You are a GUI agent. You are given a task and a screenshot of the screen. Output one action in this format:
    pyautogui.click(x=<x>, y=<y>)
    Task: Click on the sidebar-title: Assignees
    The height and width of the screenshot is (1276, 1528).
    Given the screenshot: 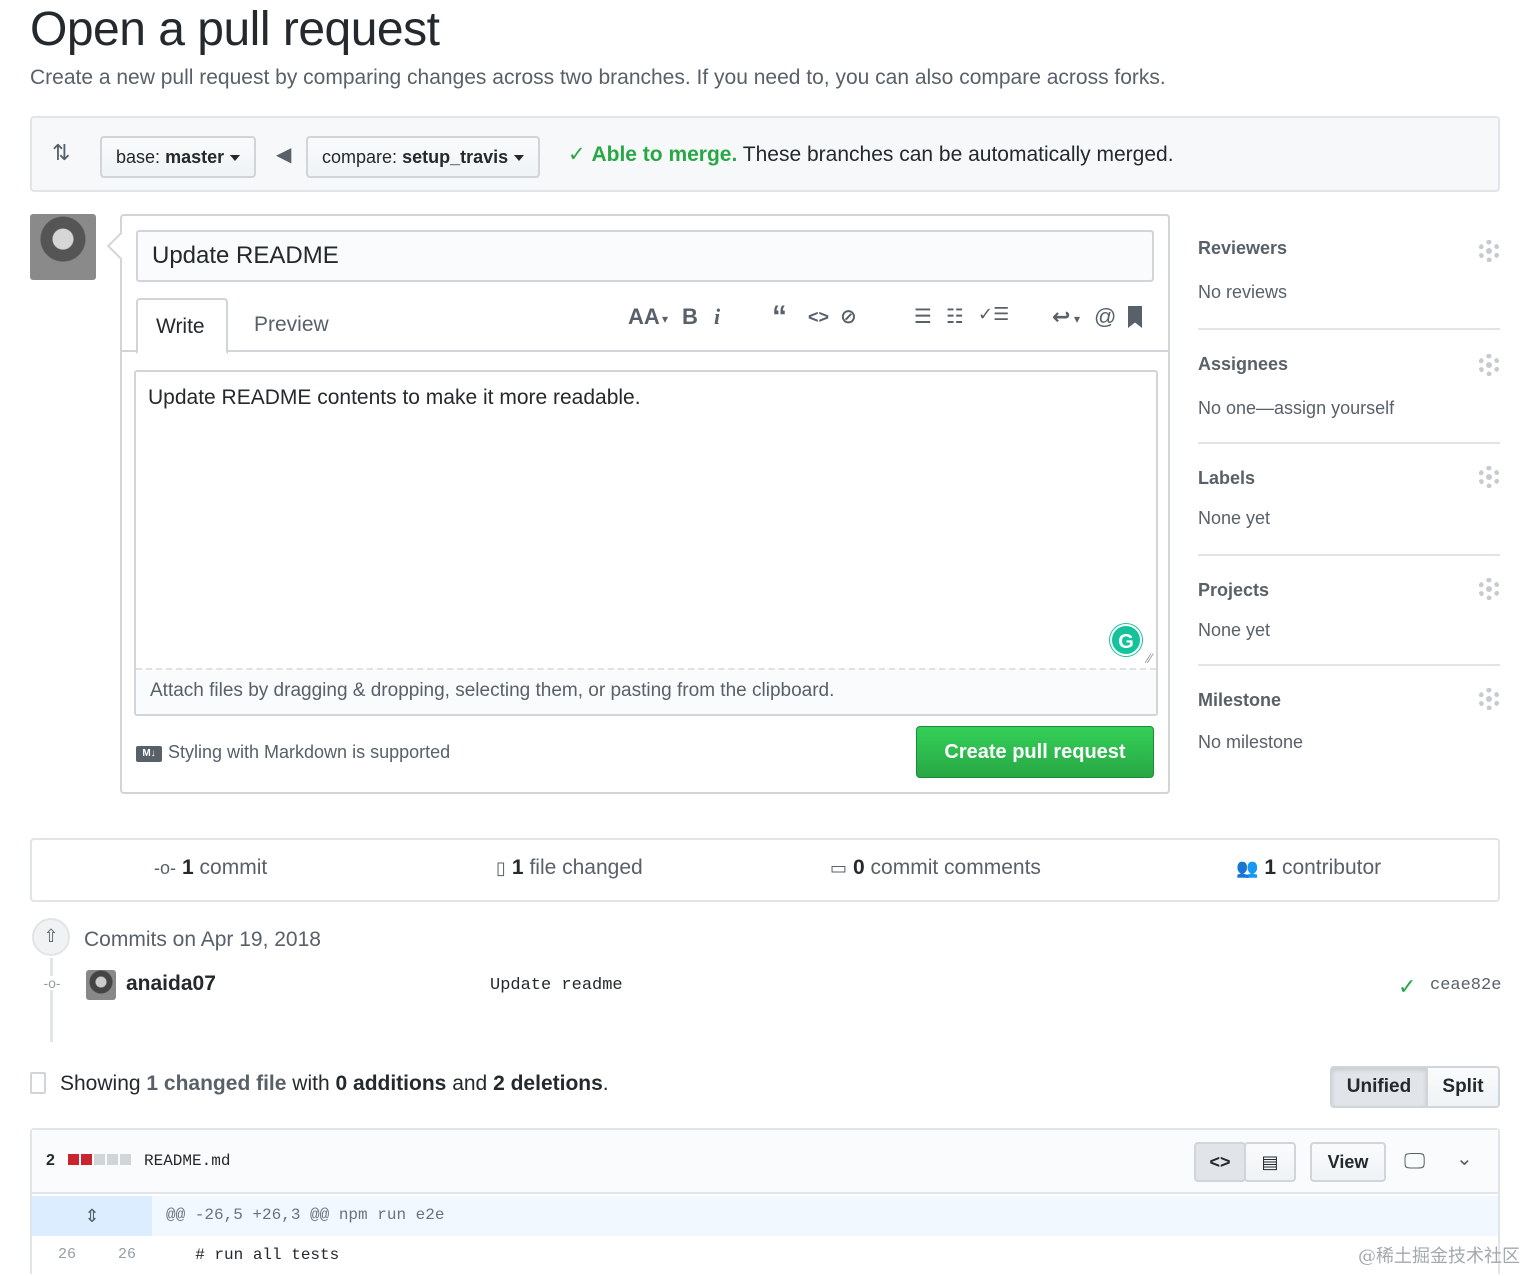 What is the action you would take?
    pyautogui.click(x=1243, y=364)
    